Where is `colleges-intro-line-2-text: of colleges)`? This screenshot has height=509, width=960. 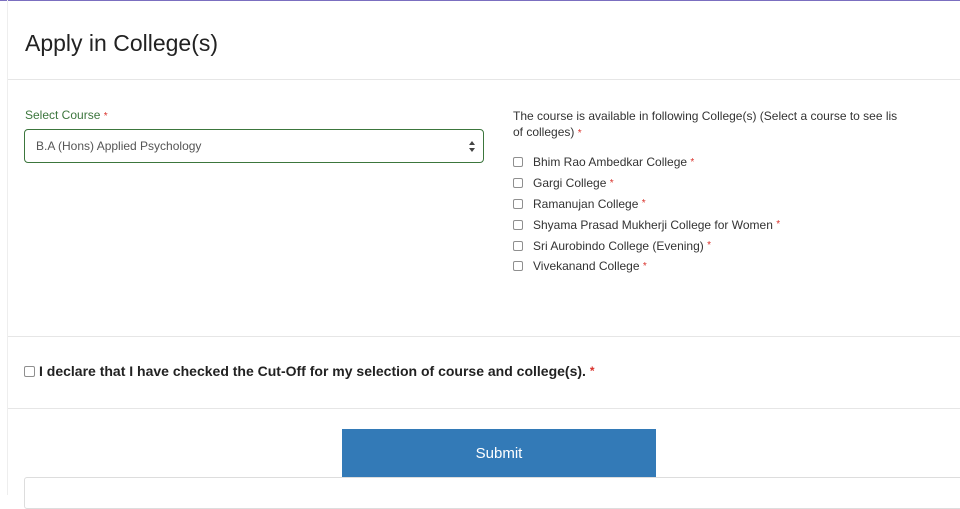 colleges-intro-line-2-text: of colleges) is located at coordinates (544, 132).